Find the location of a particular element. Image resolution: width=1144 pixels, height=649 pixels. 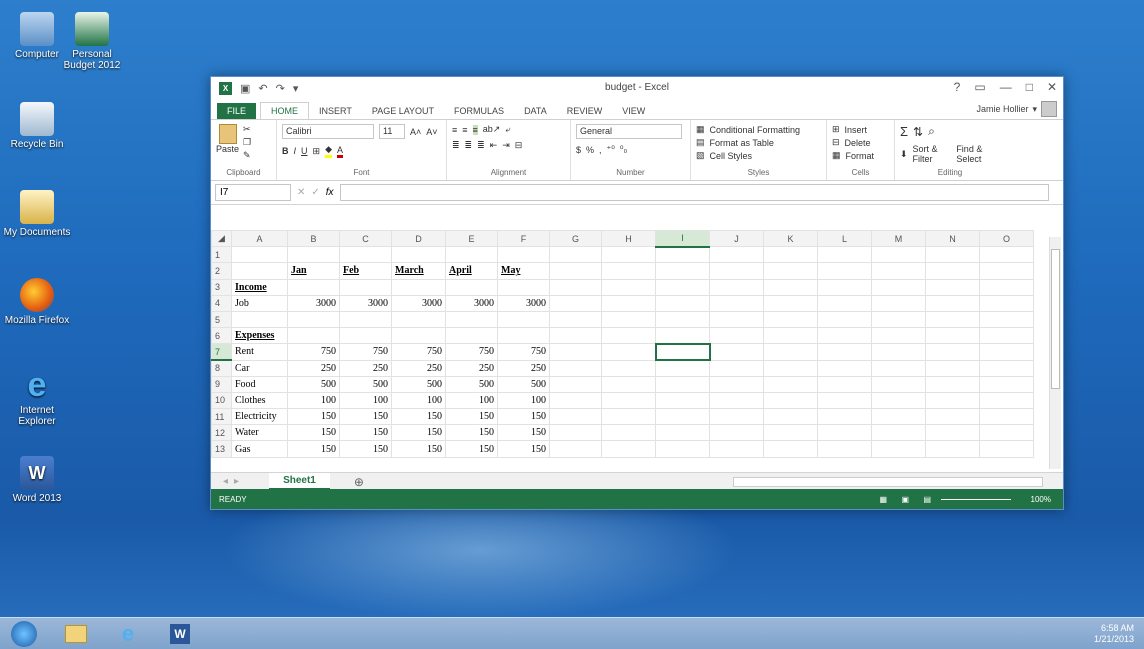

column-header: J is located at coordinates (736, 239).